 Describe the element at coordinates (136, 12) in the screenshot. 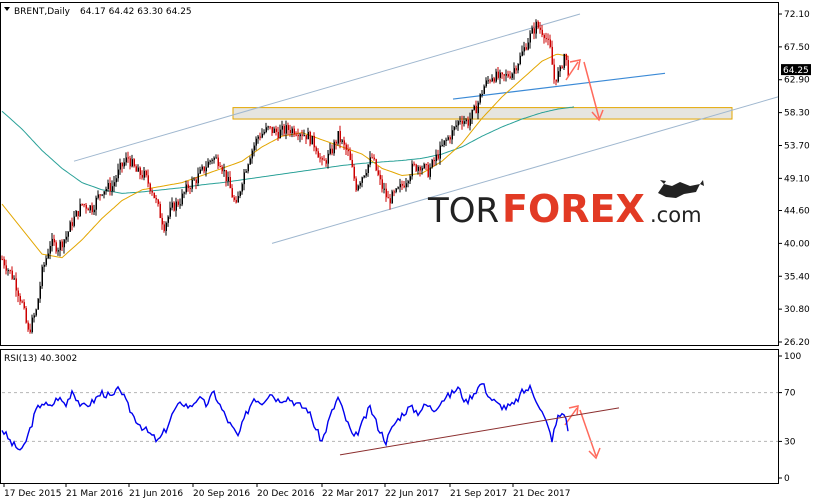

I see `ohlc-text: 64.17 64.42 63.30 64.25` at that location.